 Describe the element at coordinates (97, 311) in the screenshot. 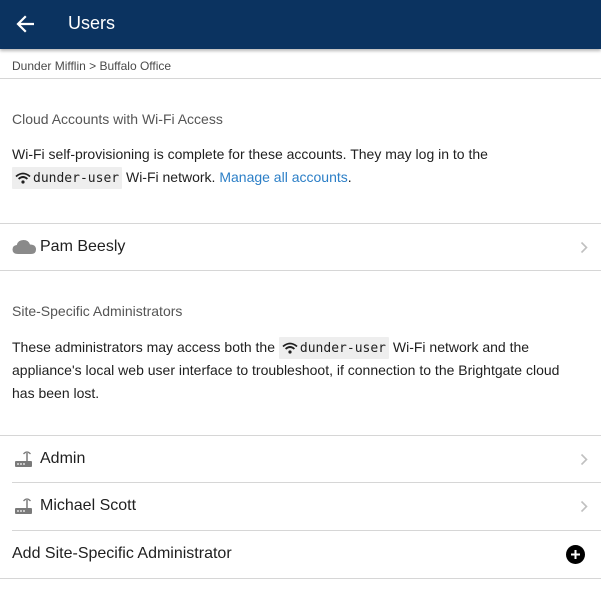

I see `site-admins-heading: Site-Specific Administrators` at that location.